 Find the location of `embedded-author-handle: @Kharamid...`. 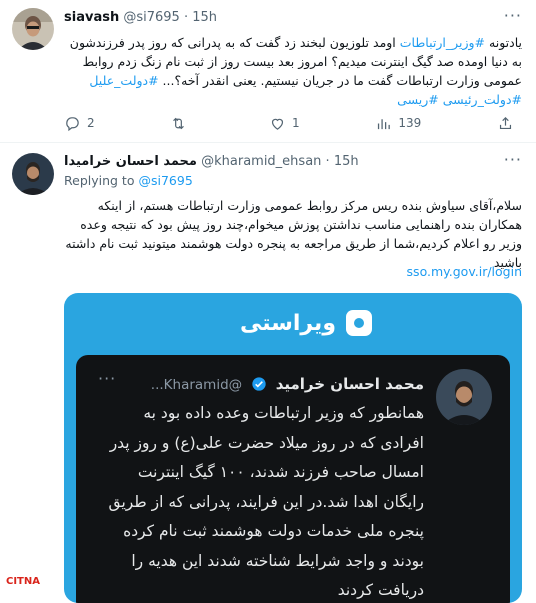

embedded-author-handle: @Kharamid... is located at coordinates (196, 385).